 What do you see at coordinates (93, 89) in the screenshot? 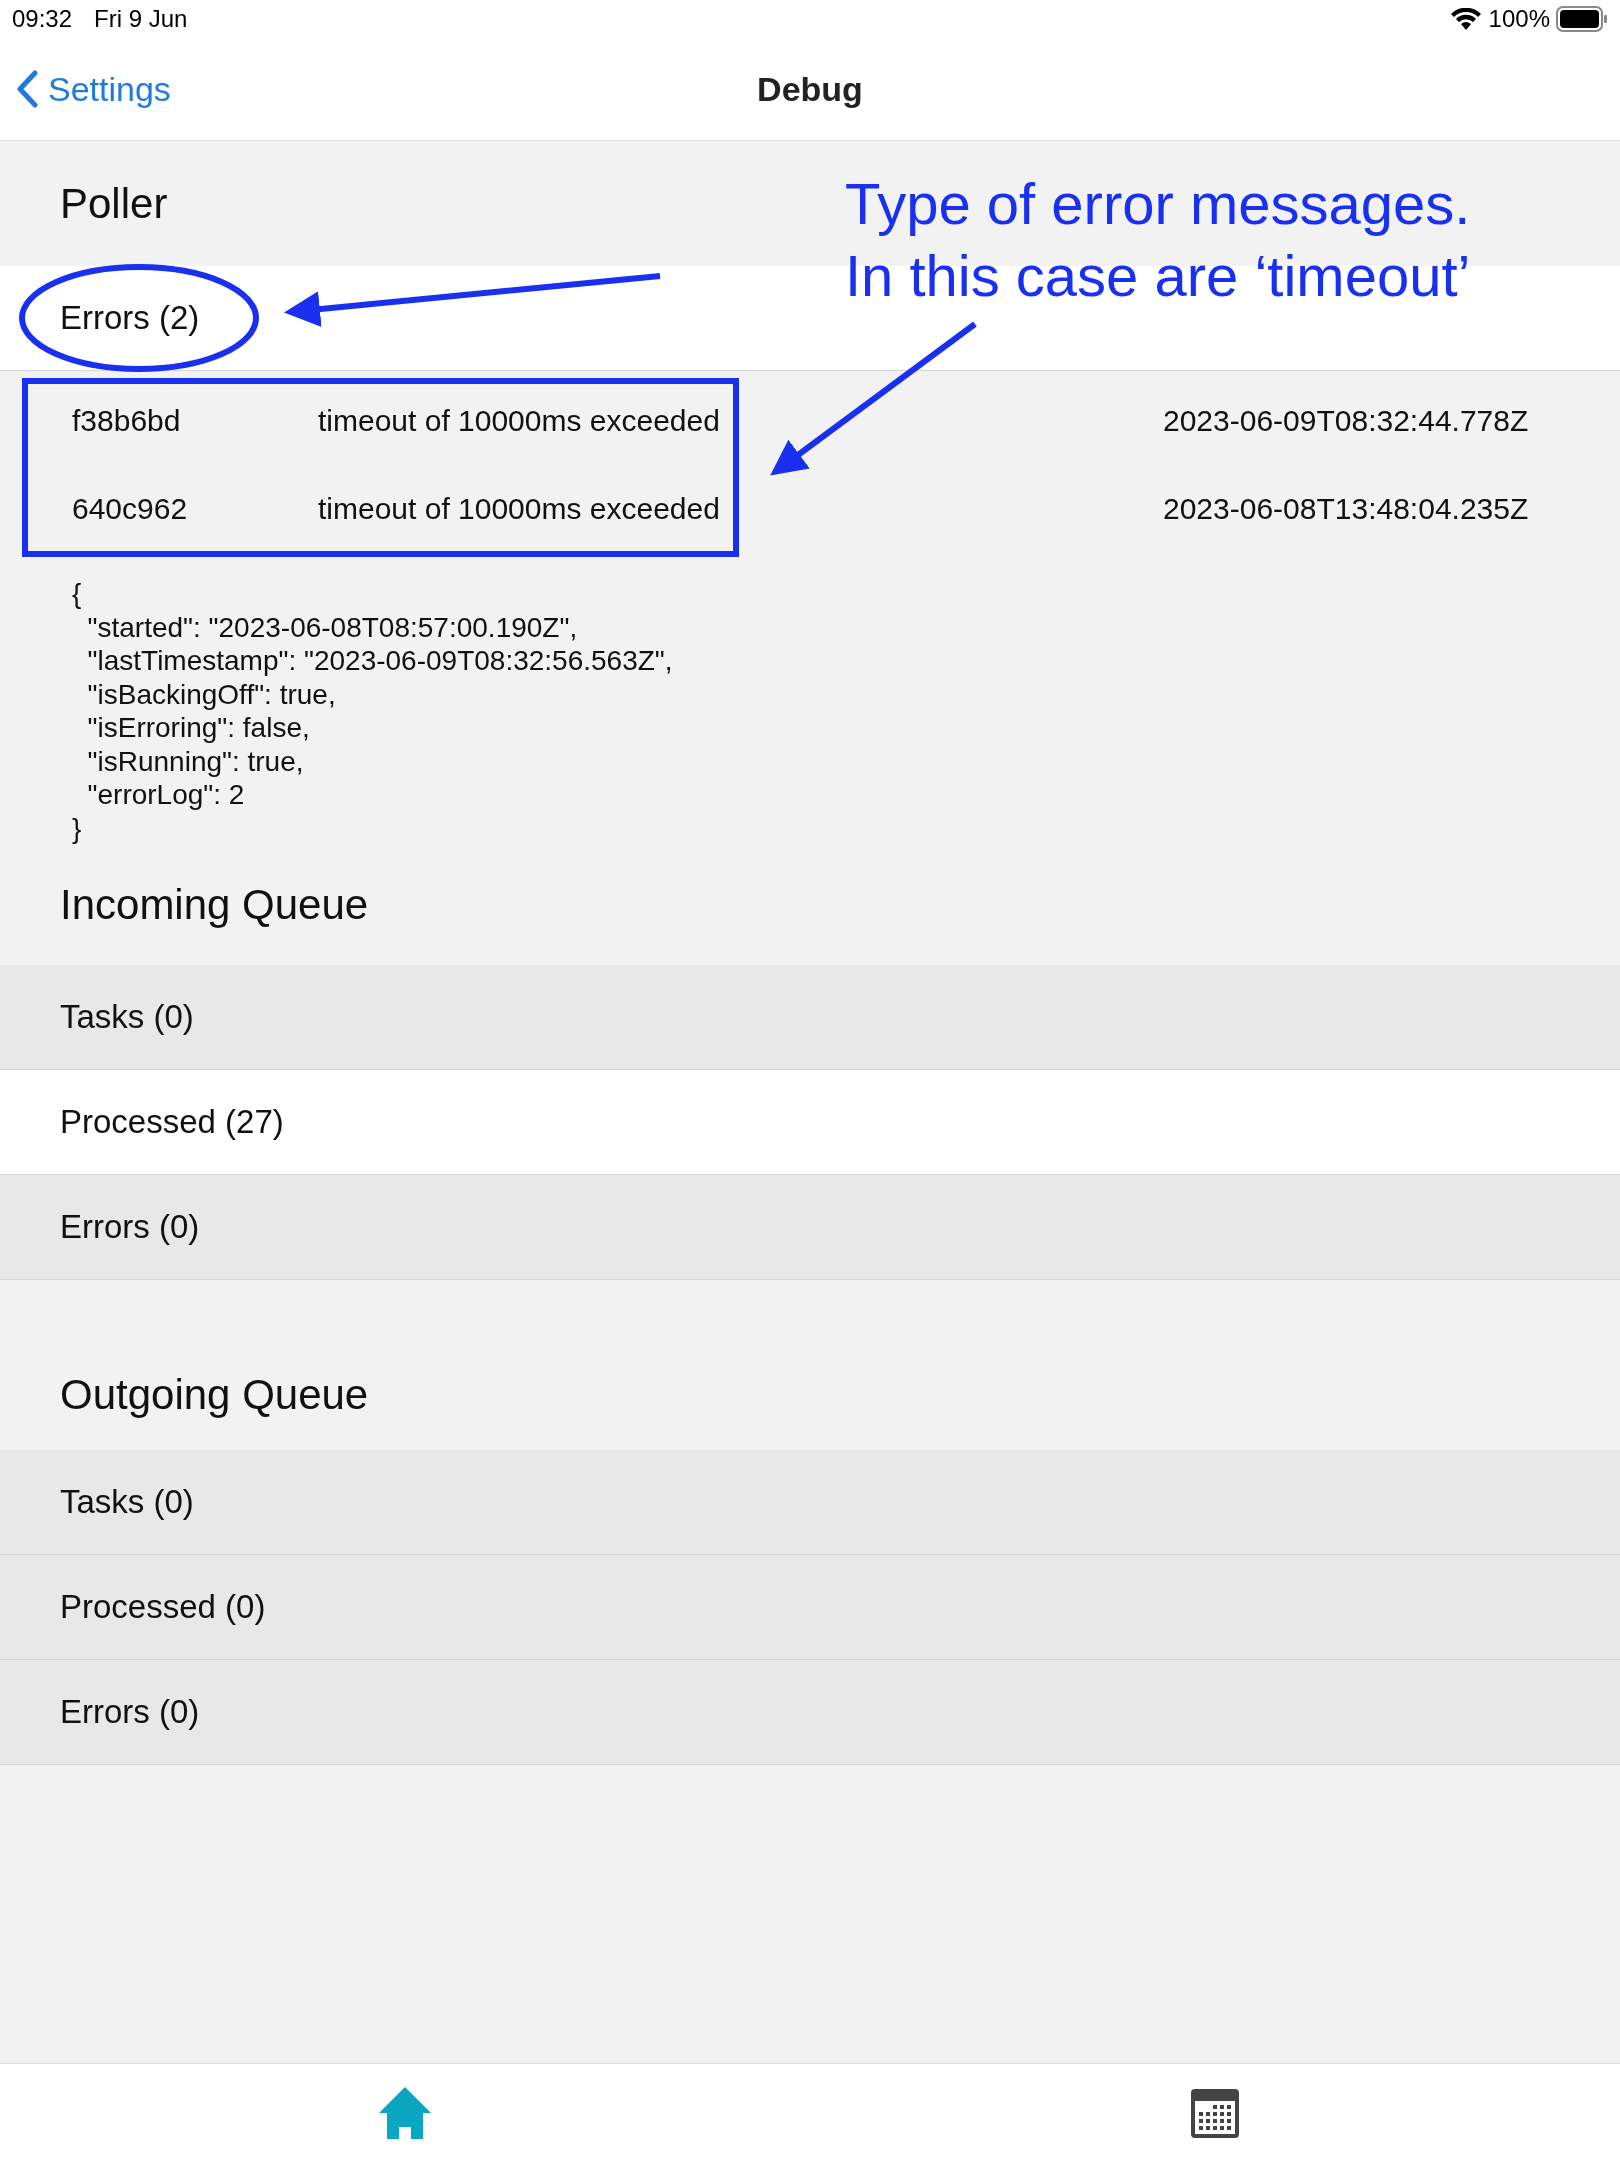
I see `back-button: Settings` at bounding box center [93, 89].